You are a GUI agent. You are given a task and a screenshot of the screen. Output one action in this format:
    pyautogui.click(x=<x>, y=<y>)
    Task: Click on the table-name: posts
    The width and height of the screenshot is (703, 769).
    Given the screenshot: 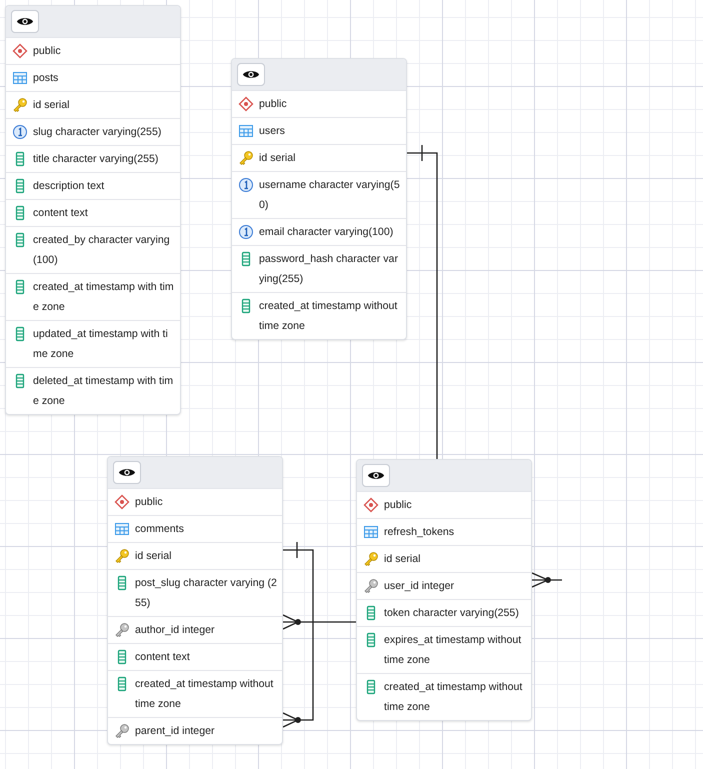 What is the action you would take?
    pyautogui.click(x=45, y=78)
    